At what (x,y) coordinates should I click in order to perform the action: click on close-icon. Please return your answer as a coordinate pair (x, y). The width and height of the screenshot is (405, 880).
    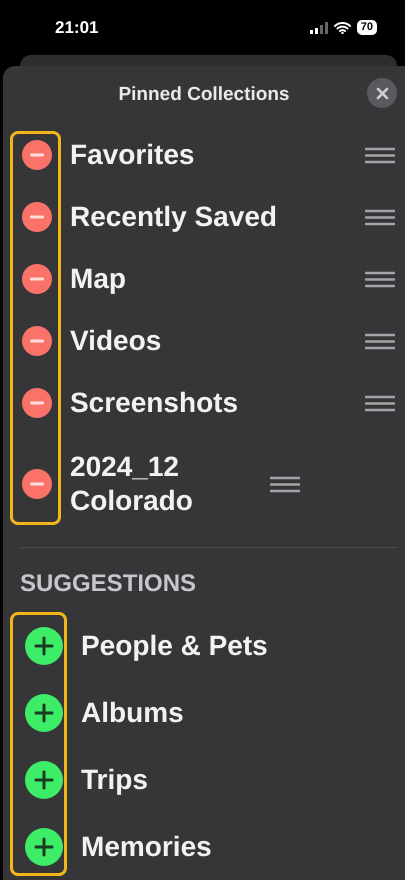
    Looking at the image, I should click on (382, 93).